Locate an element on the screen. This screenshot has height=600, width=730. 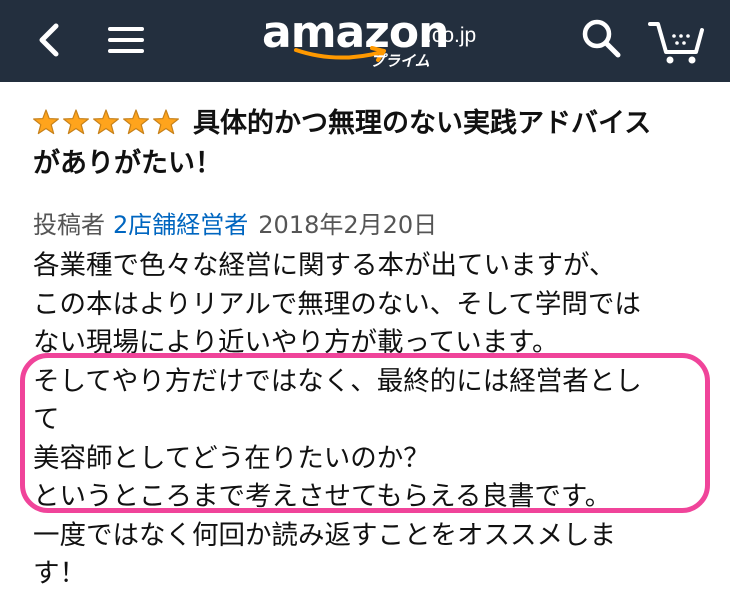
review-body-line: 美容師としてどう在りたいのか？ is located at coordinates (231, 458).